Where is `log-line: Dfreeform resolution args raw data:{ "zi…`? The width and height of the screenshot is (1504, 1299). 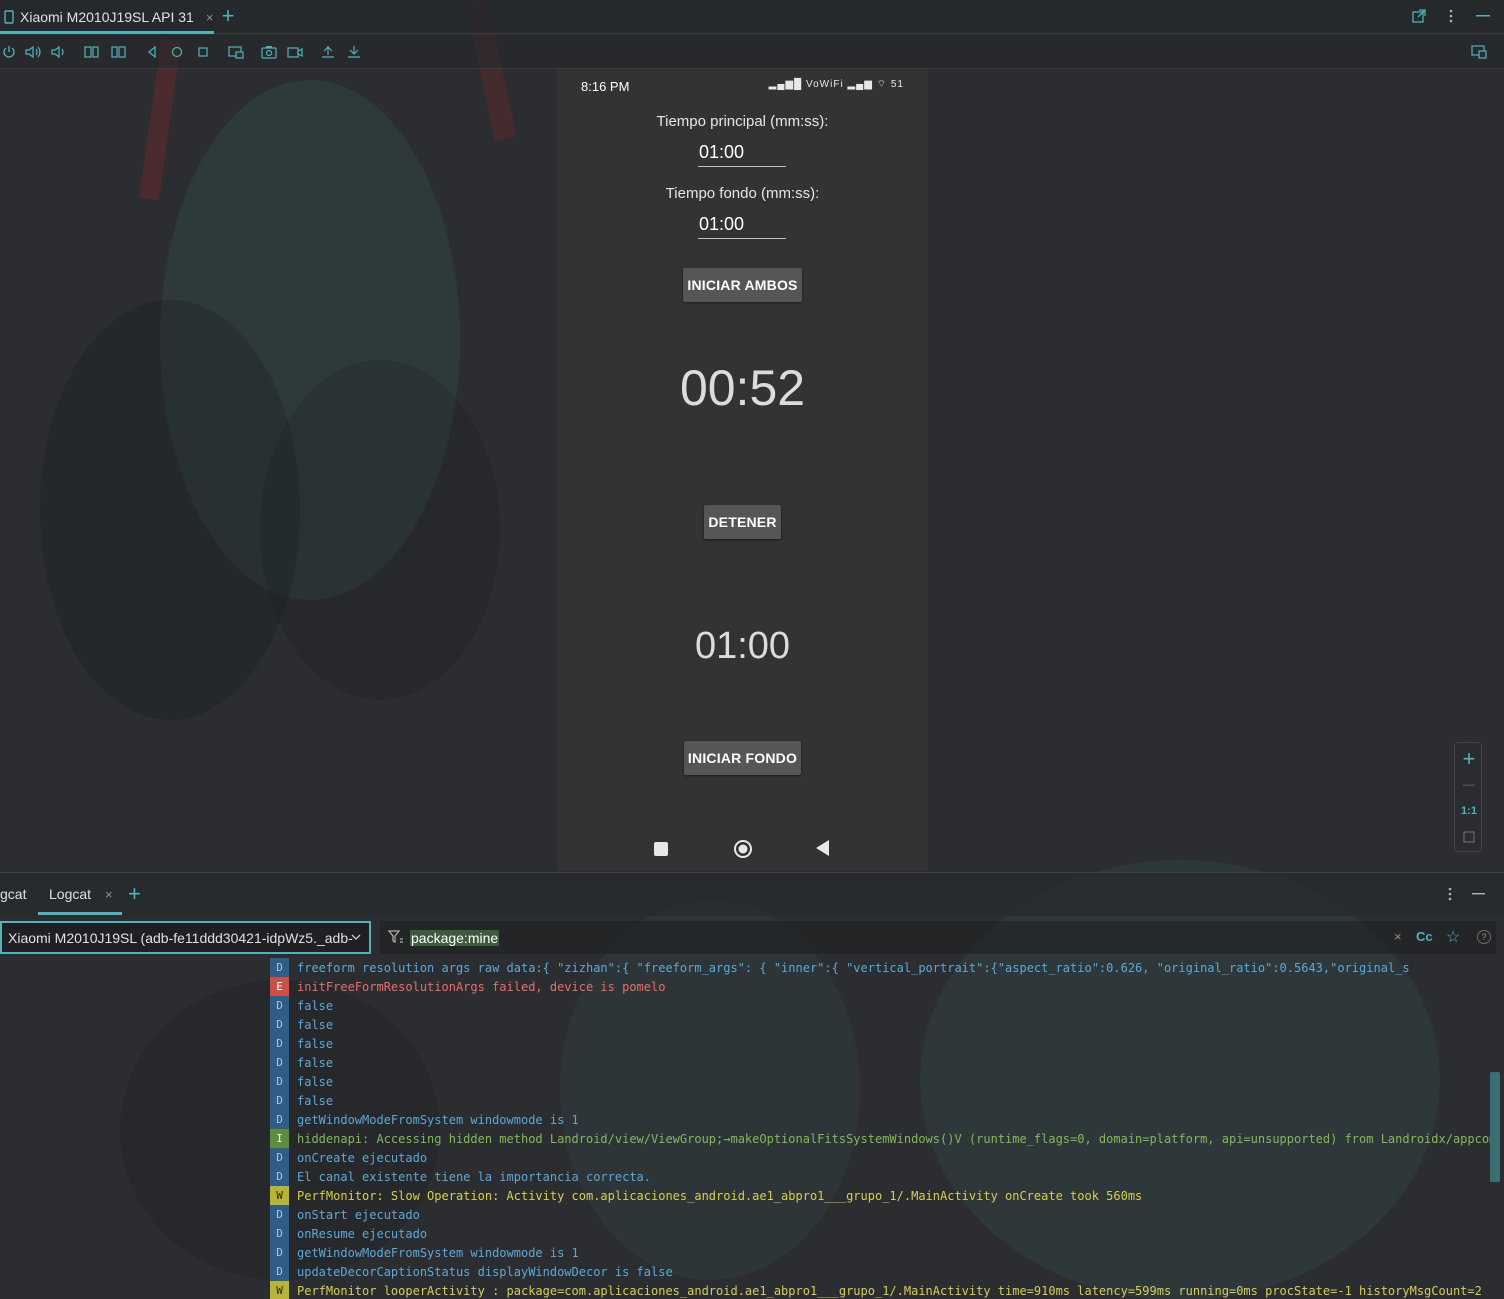 log-line: Dfreeform resolution args raw data:{ "zi… is located at coordinates (880, 967).